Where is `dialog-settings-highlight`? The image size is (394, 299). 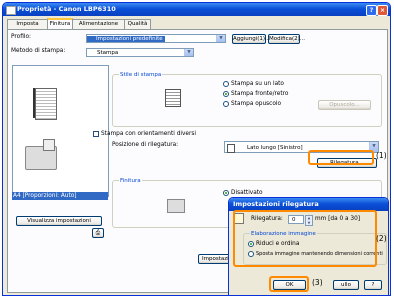 dialog-settings-highlight is located at coordinates (305, 238).